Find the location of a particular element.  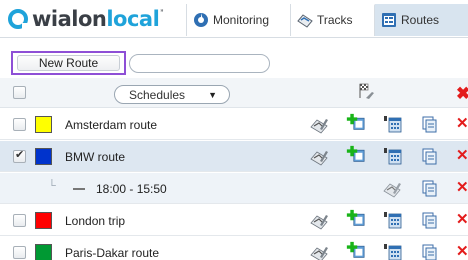

tab-monitoring: Monitoring is located at coordinates (238, 20).